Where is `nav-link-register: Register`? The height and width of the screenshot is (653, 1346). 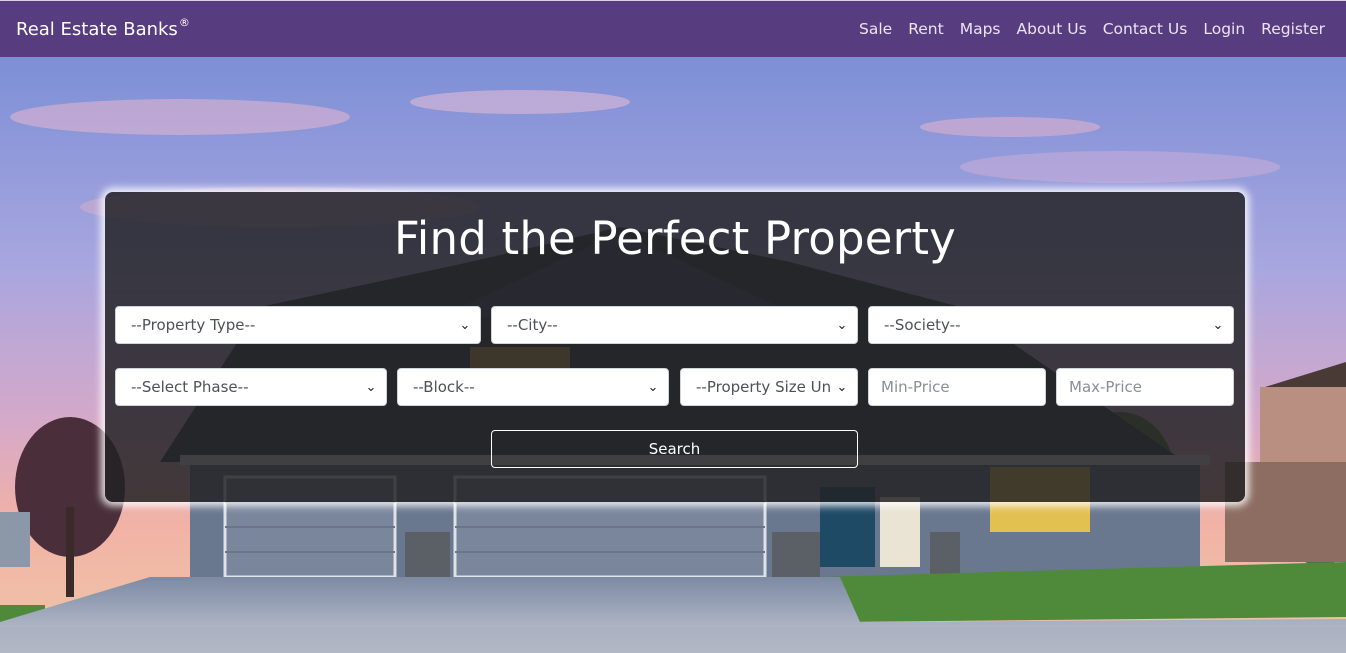
nav-link-register: Register is located at coordinates (1293, 29).